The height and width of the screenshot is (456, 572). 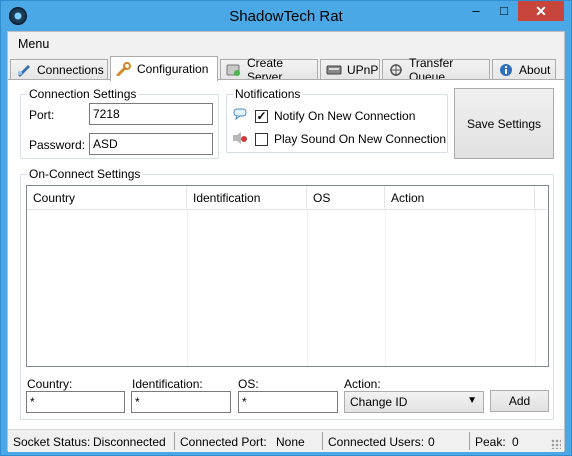 I want to click on tab-connections: Connections, so click(x=59, y=69).